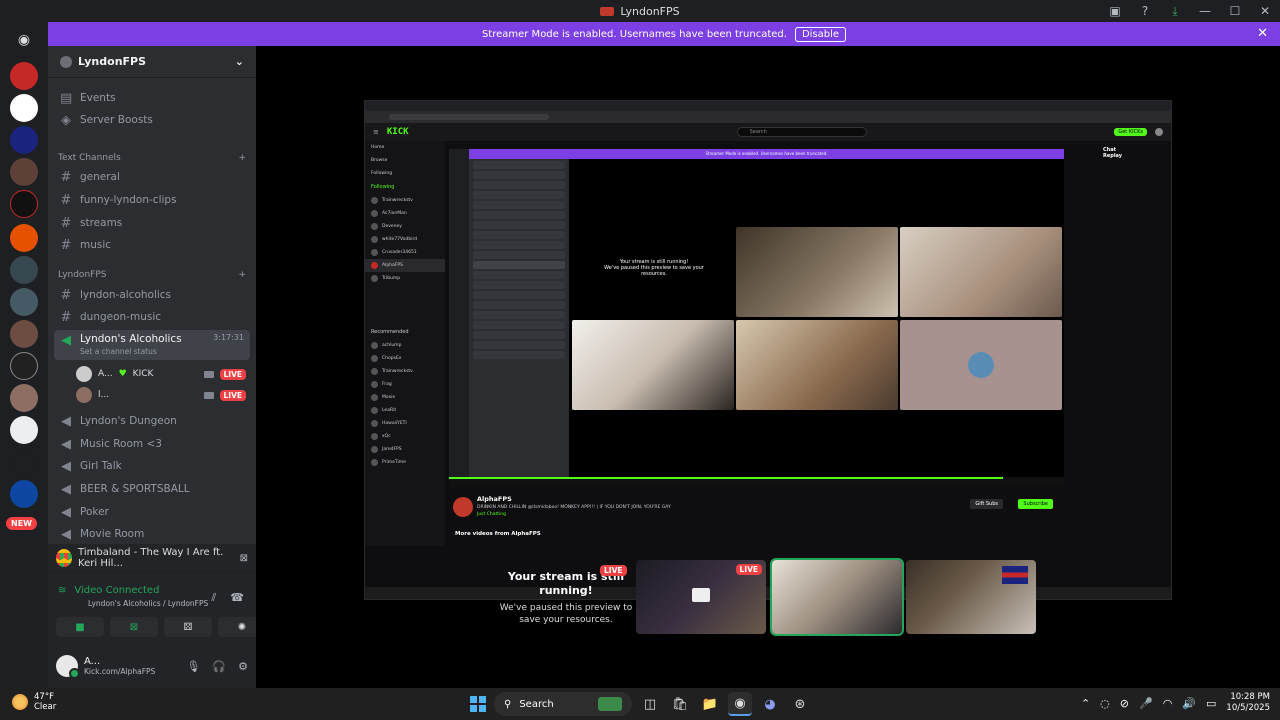 The width and height of the screenshot is (1280, 720). Describe the element at coordinates (152, 120) in the screenshot. I see `server-boosts-link: ◈ Server Boosts` at that location.